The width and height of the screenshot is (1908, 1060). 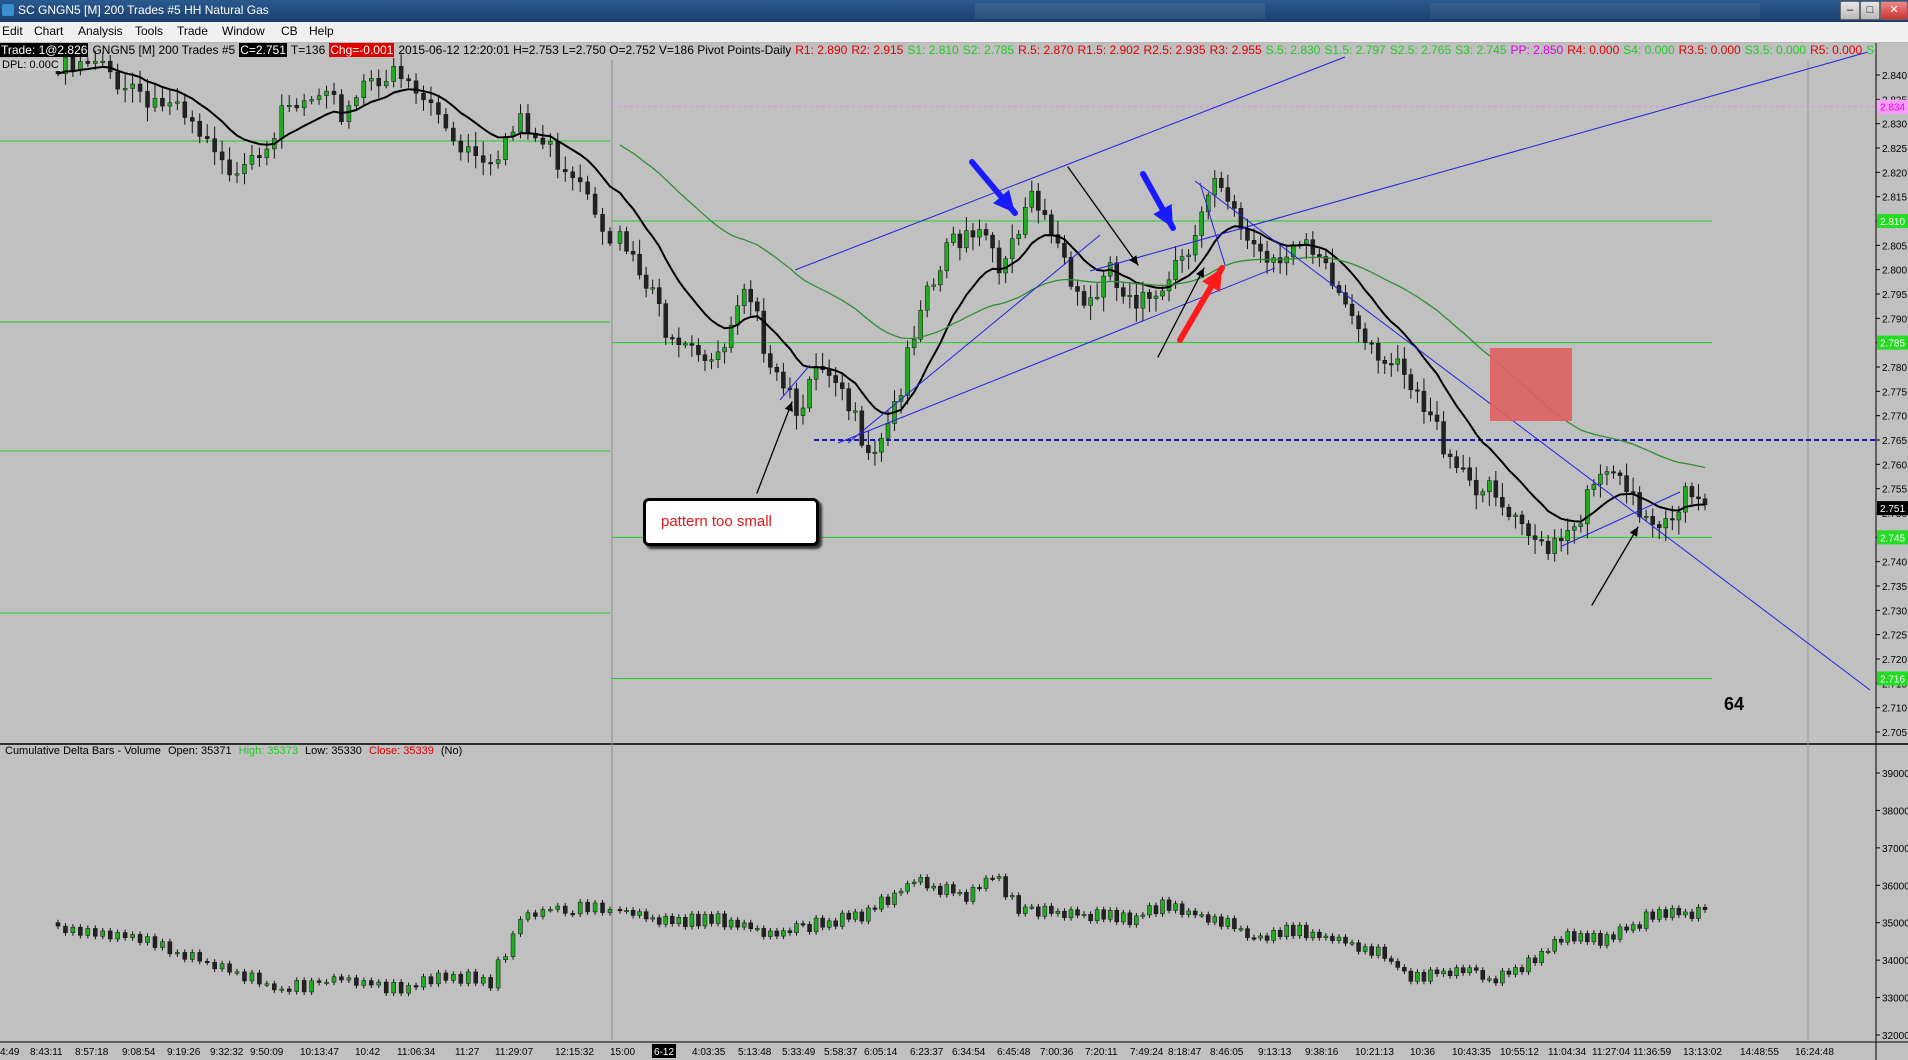 What do you see at coordinates (48, 31) in the screenshot?
I see `menu-chart: Chart` at bounding box center [48, 31].